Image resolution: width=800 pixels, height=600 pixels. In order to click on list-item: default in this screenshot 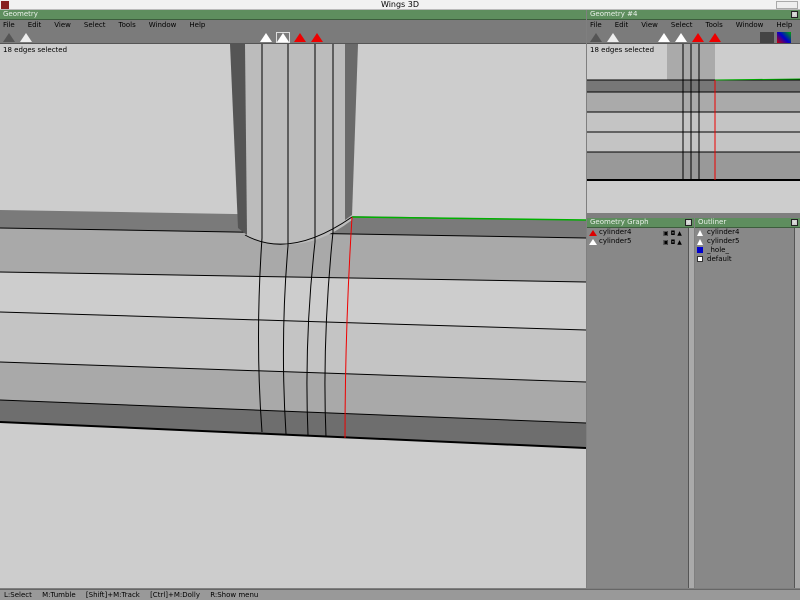, I will do `click(747, 259)`.